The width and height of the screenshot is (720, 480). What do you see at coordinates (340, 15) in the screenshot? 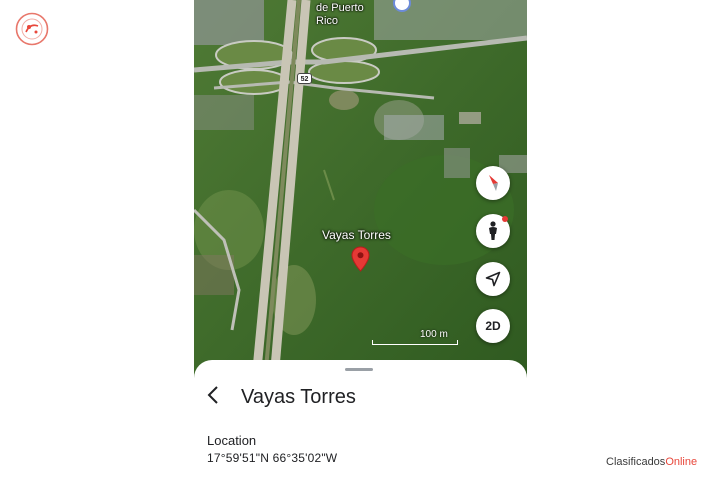
I see `map-area-label: de Puerto Rico` at bounding box center [340, 15].